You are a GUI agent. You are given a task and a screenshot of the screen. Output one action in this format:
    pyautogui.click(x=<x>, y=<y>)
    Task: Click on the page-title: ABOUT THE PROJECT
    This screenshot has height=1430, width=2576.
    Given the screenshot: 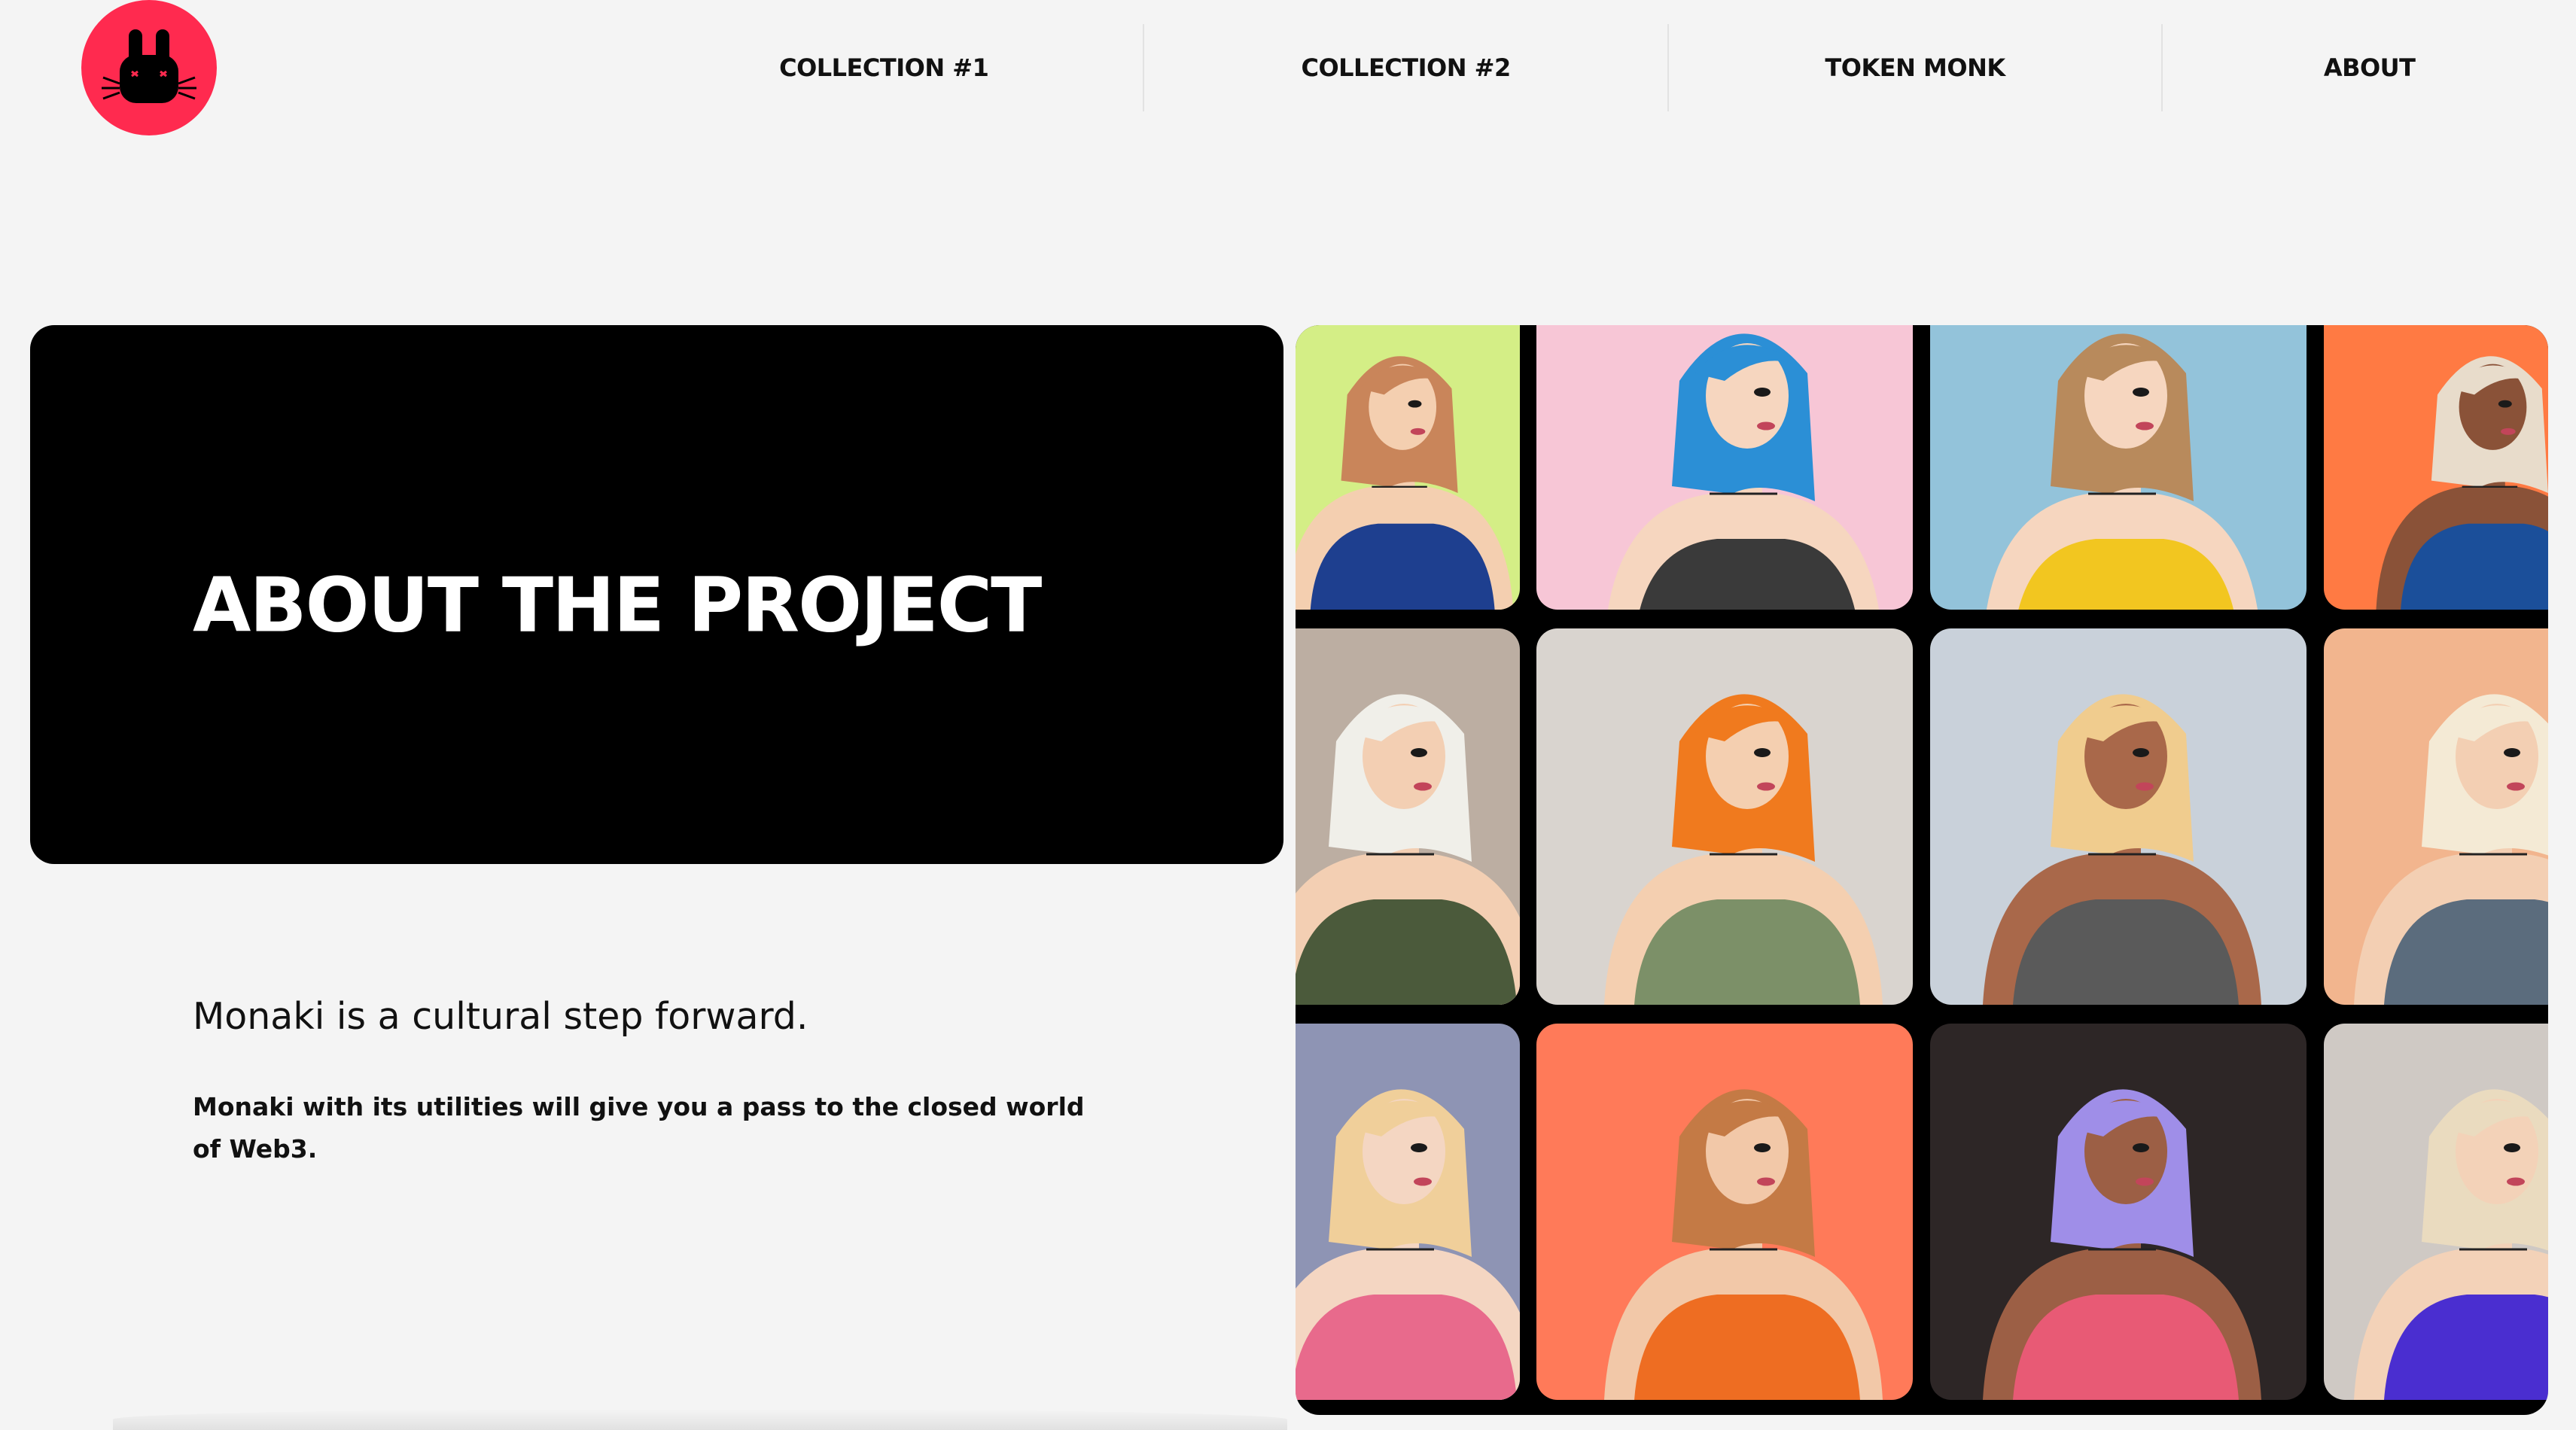 What is the action you would take?
    pyautogui.click(x=618, y=606)
    